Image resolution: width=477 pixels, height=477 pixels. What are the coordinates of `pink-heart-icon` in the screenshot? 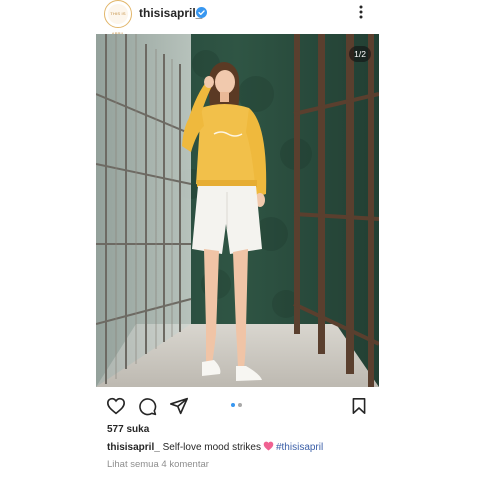 It's located at (268, 446).